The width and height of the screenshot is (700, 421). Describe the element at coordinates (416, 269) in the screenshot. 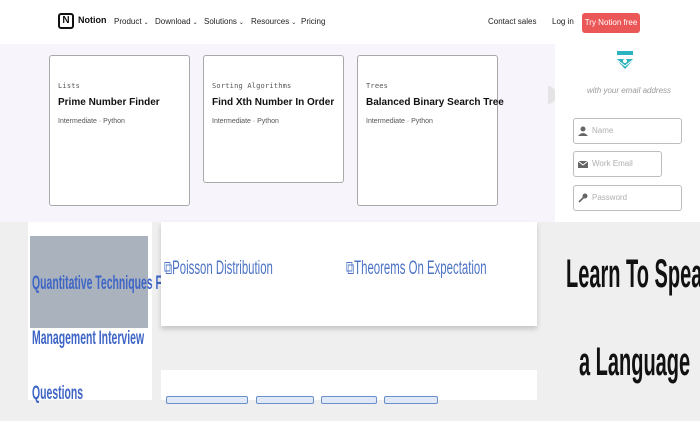

I see `theorems-on-expectation-link: ⧉Theorems On Expectation` at that location.